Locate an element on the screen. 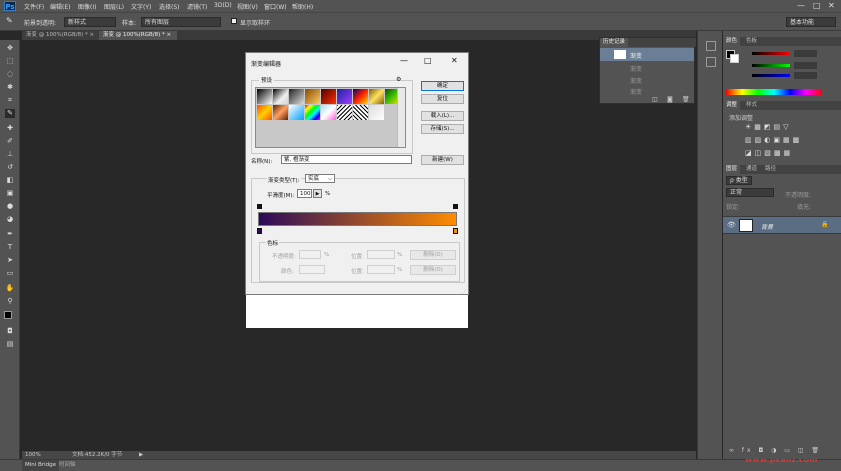  menu-file: 文件(F) is located at coordinates (34, 6).